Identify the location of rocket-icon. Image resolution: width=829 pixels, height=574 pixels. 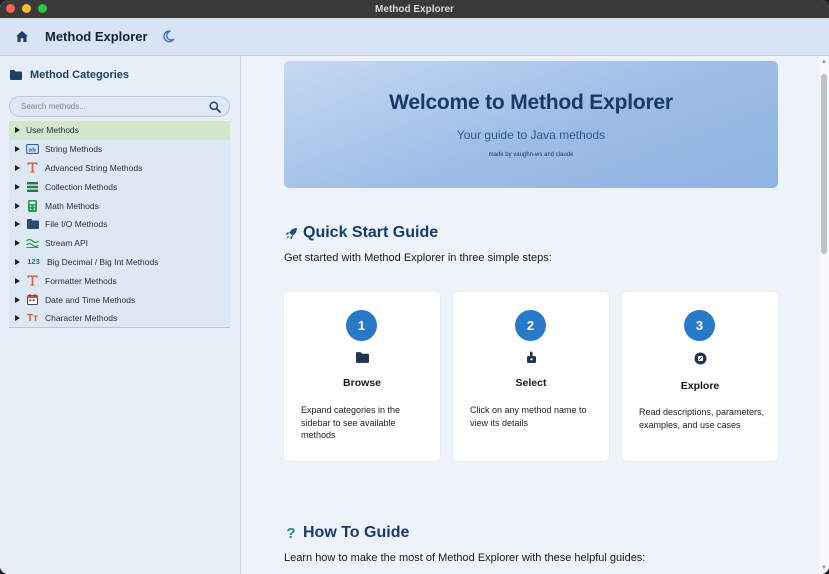
(291, 233).